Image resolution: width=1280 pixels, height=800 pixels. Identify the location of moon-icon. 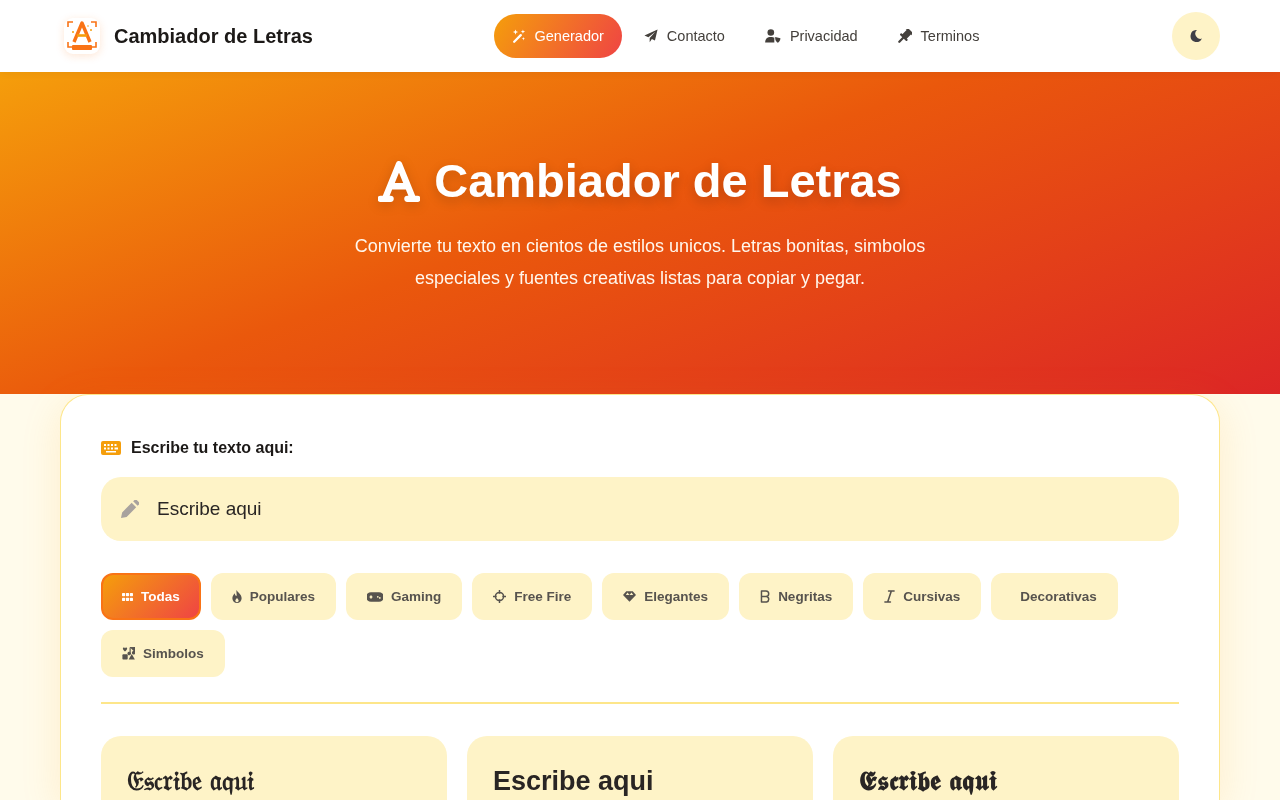
(1196, 36).